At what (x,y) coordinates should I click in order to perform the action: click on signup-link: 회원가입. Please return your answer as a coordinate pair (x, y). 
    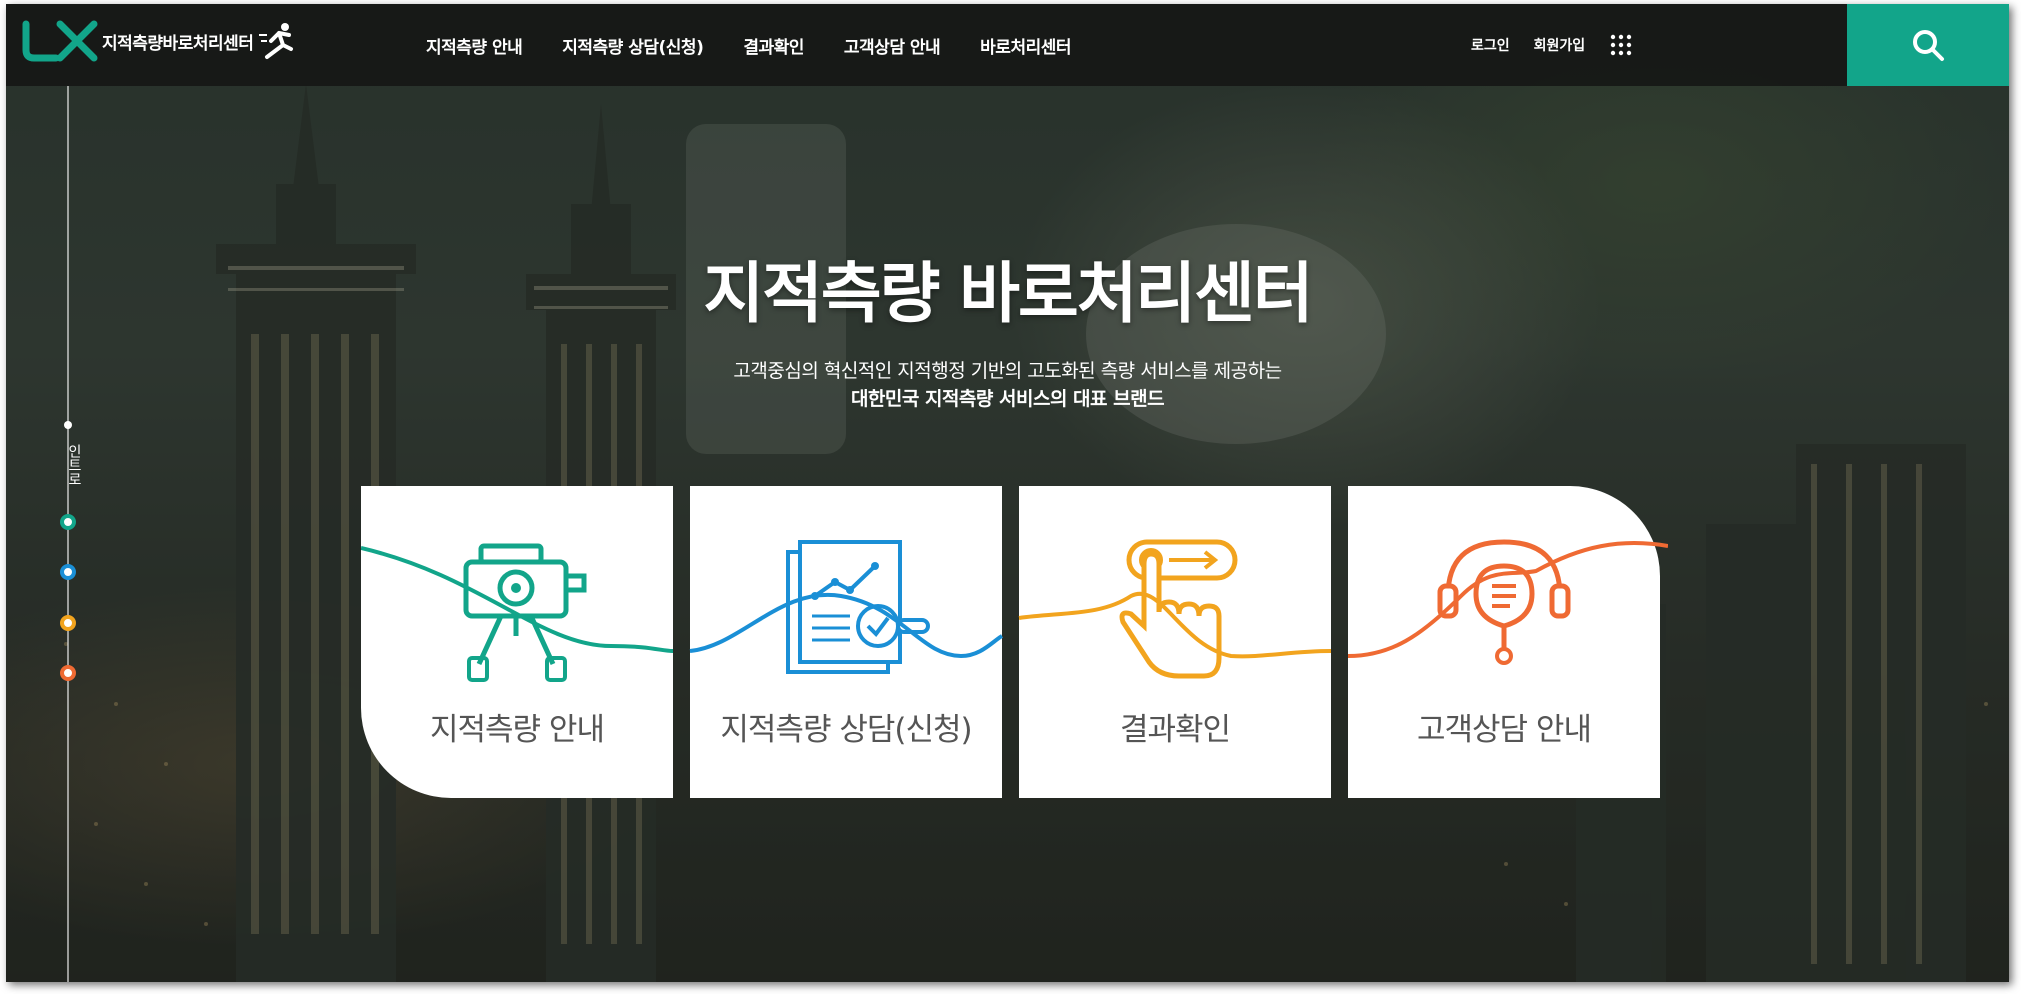
    Looking at the image, I should click on (1560, 45).